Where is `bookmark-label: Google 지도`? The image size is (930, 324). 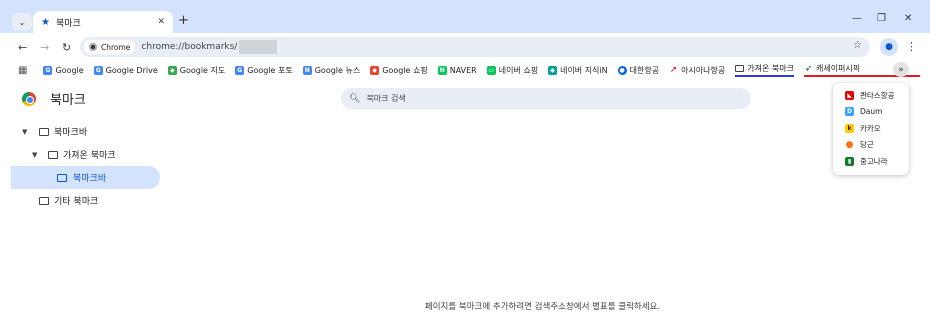 bookmark-label: Google 지도 is located at coordinates (202, 70).